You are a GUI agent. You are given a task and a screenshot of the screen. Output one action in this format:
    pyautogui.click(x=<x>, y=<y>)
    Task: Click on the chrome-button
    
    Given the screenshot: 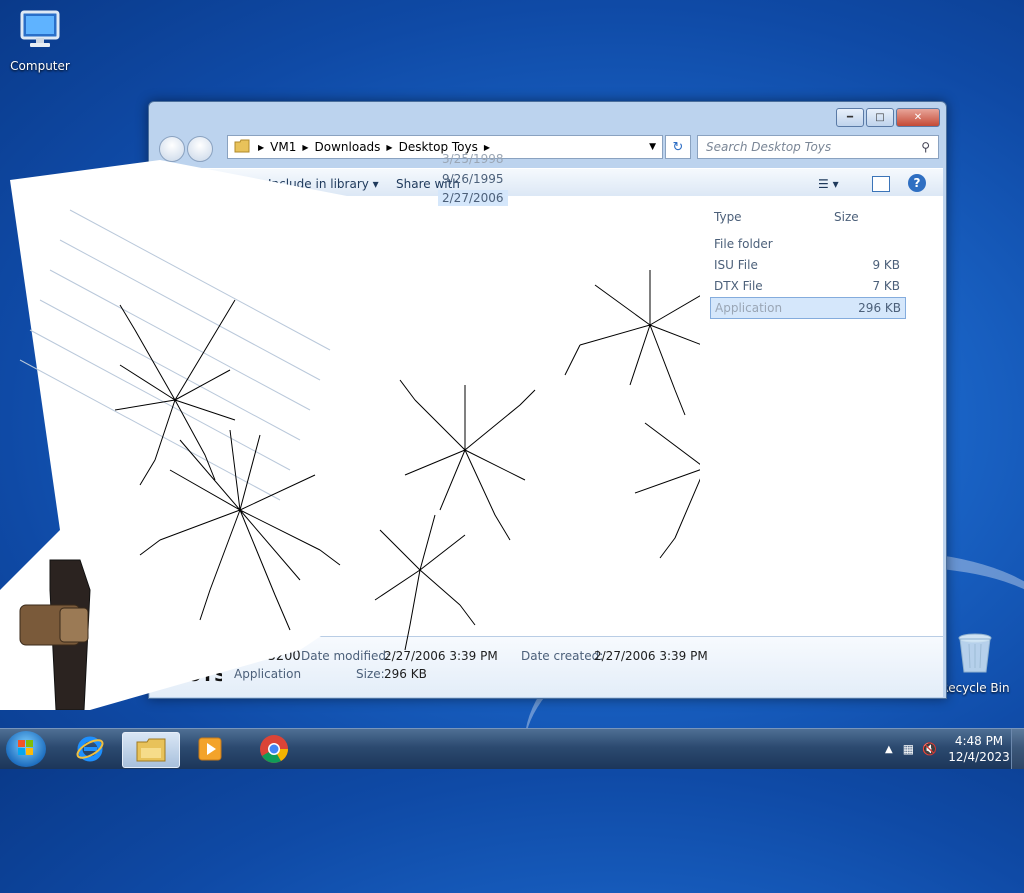 What is the action you would take?
    pyautogui.click(x=274, y=749)
    